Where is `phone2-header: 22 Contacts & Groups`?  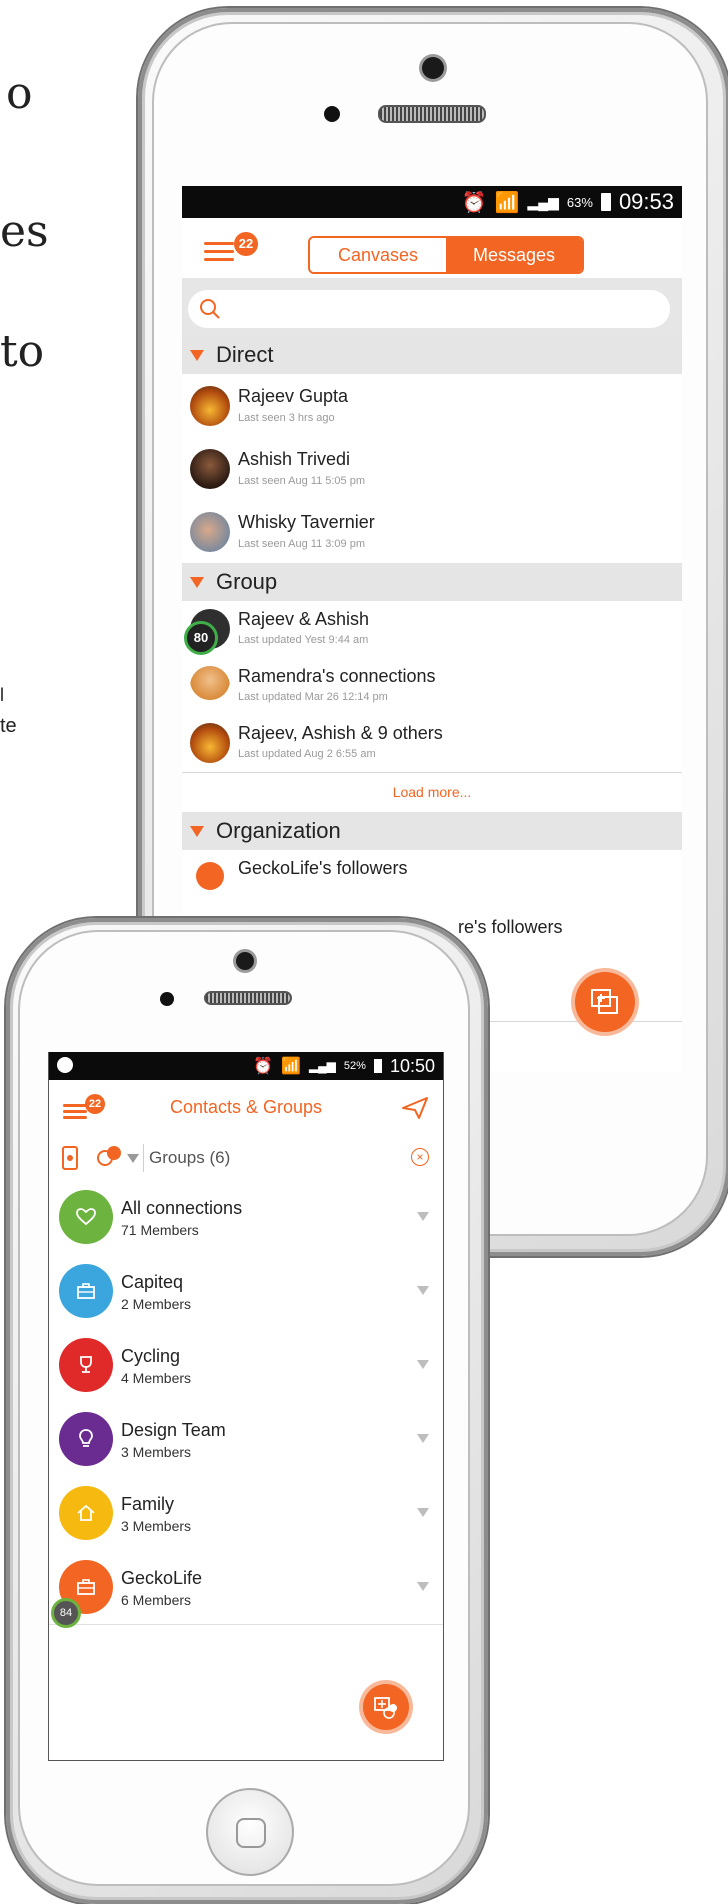 phone2-header: 22 Contacts & Groups is located at coordinates (246, 1108).